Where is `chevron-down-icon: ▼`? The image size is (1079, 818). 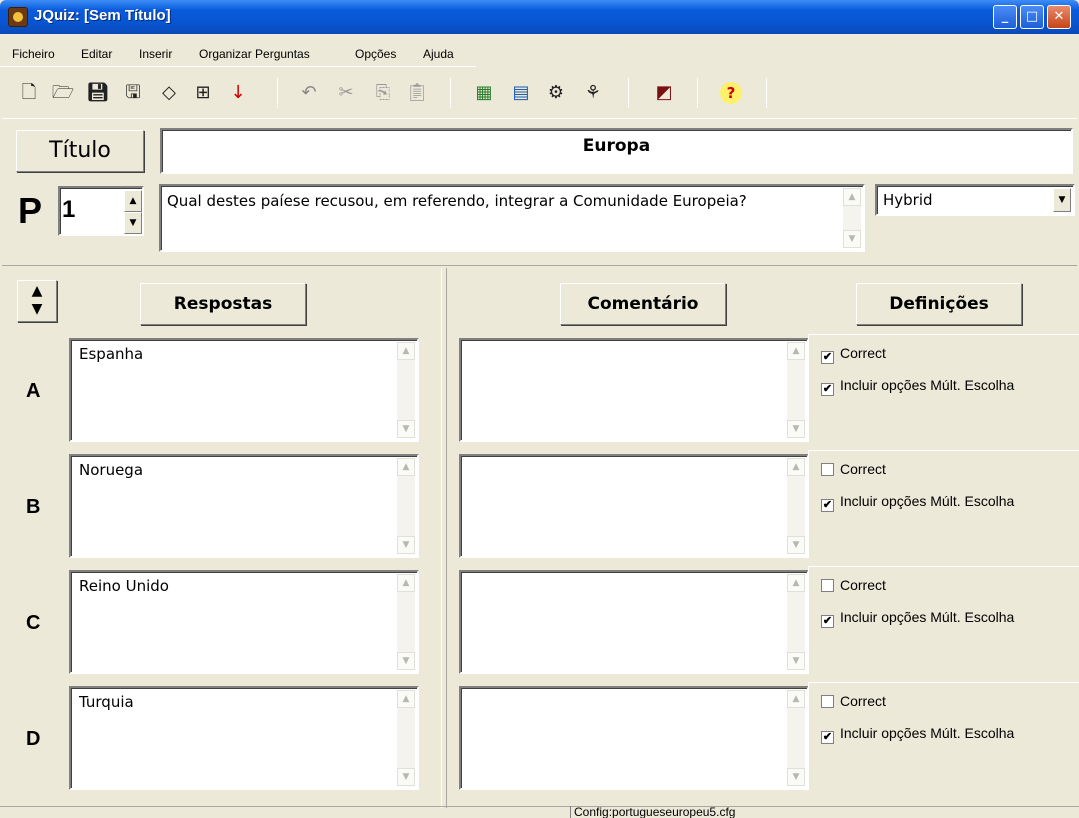 chevron-down-icon: ▼ is located at coordinates (1062, 200).